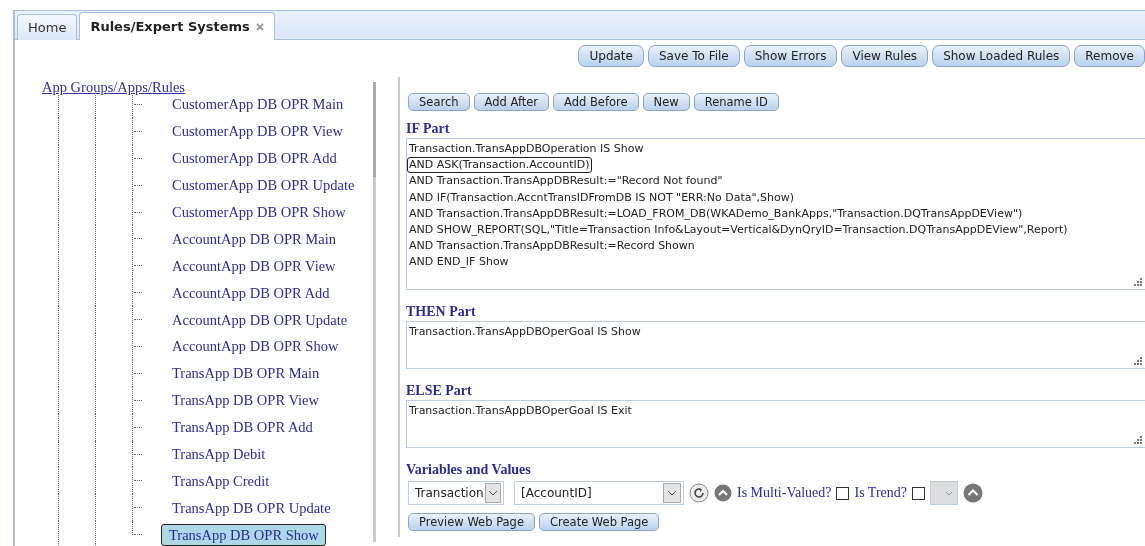 The height and width of the screenshot is (546, 1145). What do you see at coordinates (611, 56) in the screenshot?
I see `toolbar-button: Update` at bounding box center [611, 56].